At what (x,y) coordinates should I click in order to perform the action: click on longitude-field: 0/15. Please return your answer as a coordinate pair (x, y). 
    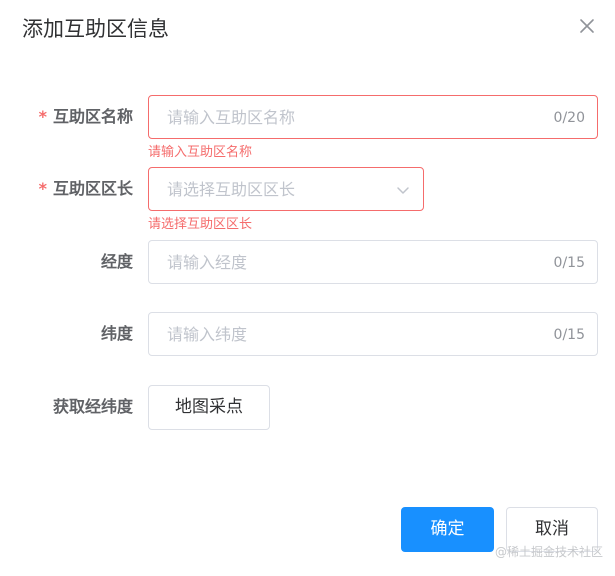
    Looking at the image, I should click on (373, 262).